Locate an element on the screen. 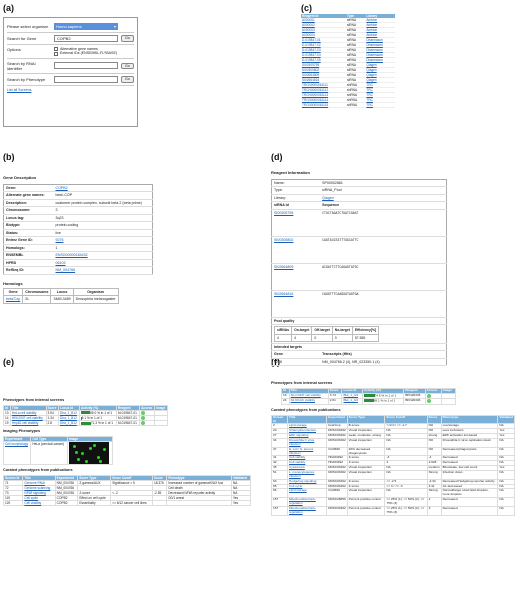  sirna-id-link: SI00305795 is located at coordinates (283, 213).